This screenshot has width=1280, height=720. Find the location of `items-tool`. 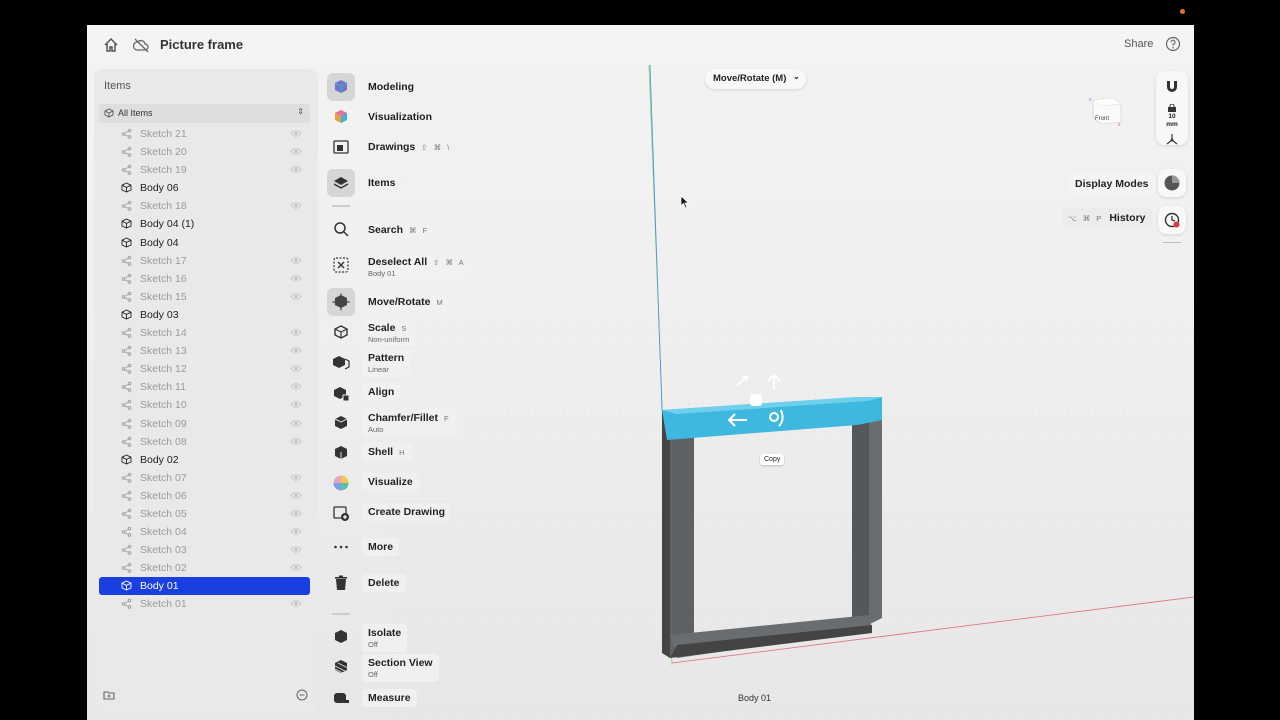

items-tool is located at coordinates (341, 183).